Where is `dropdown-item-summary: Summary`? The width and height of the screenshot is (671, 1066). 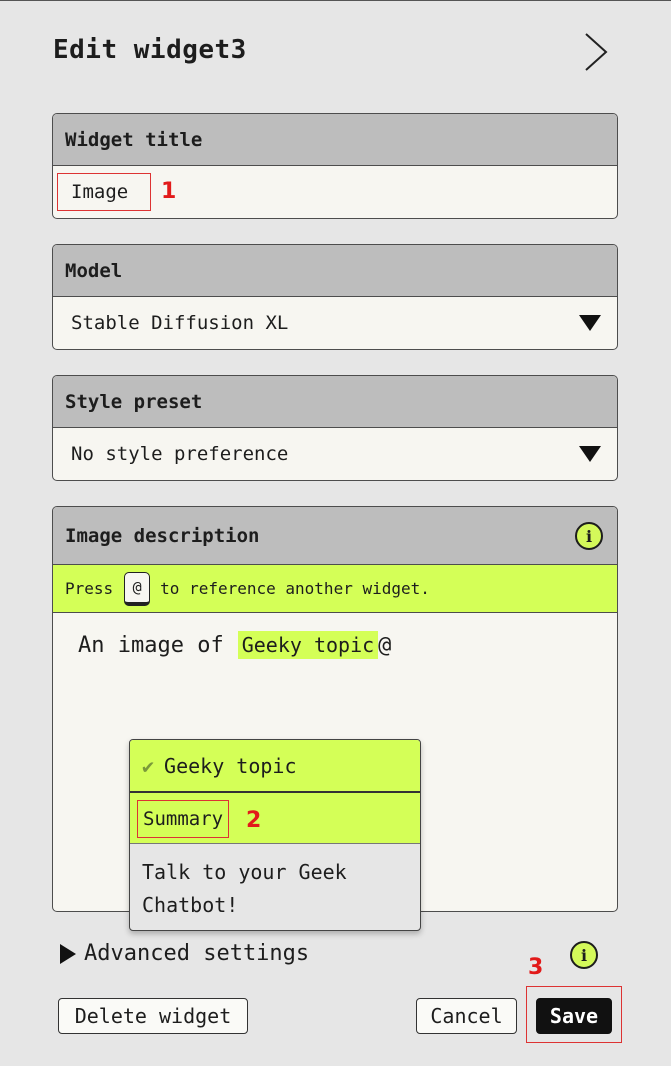
dropdown-item-summary: Summary is located at coordinates (275, 818).